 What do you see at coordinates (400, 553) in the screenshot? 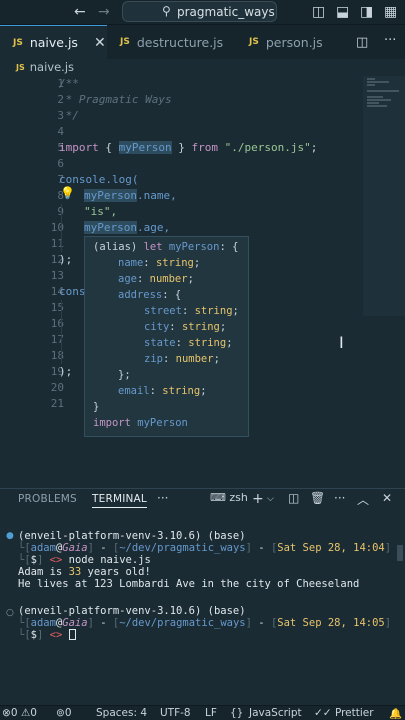
I see `terminal-scrollbar` at bounding box center [400, 553].